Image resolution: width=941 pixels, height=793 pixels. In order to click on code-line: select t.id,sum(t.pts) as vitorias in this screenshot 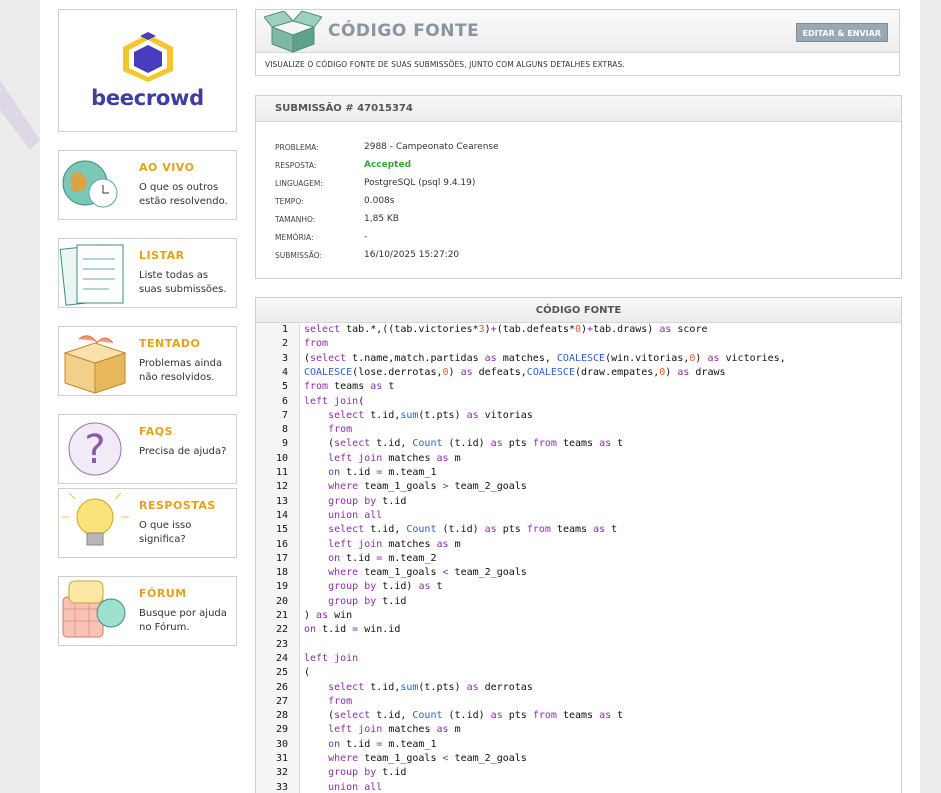, I will do `click(430, 415)`.